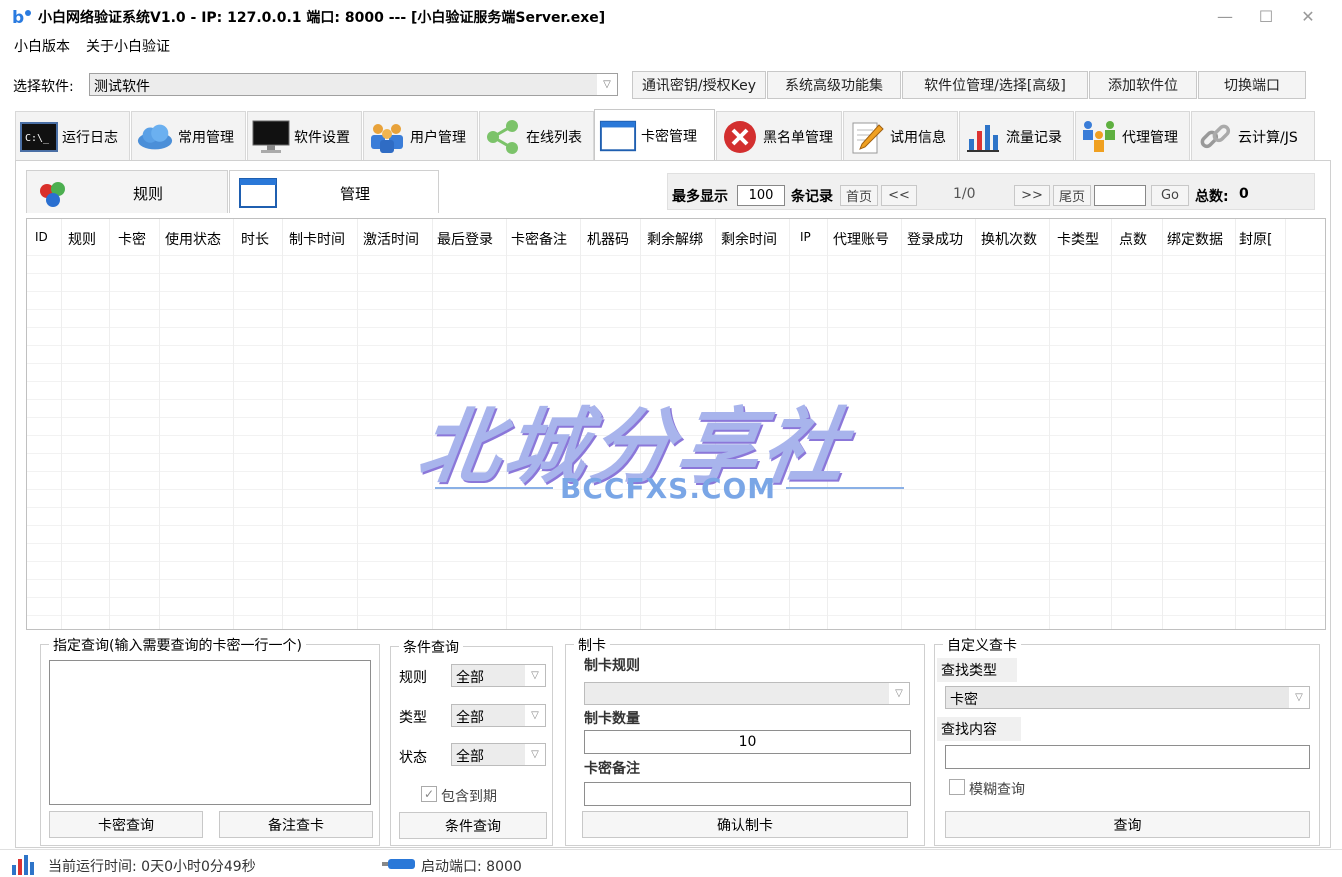  I want to click on tab-card-manage: 卡密管理, so click(654, 135).